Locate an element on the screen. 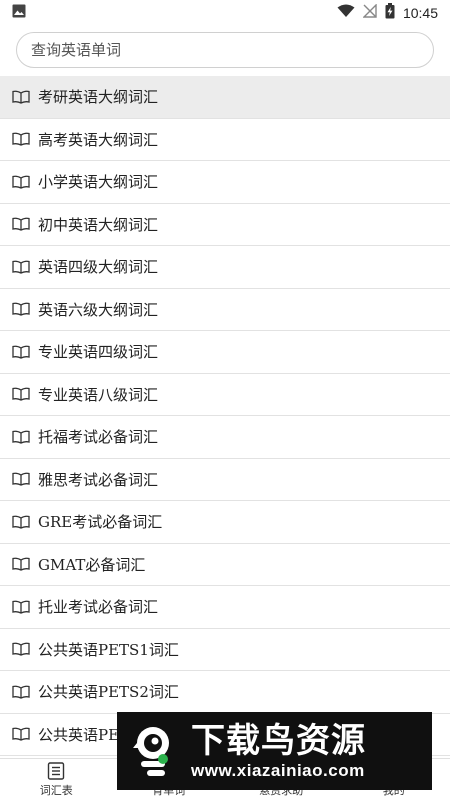 This screenshot has height=800, width=450. list-item-label: 初中英语大纲词汇 is located at coordinates (98, 224).